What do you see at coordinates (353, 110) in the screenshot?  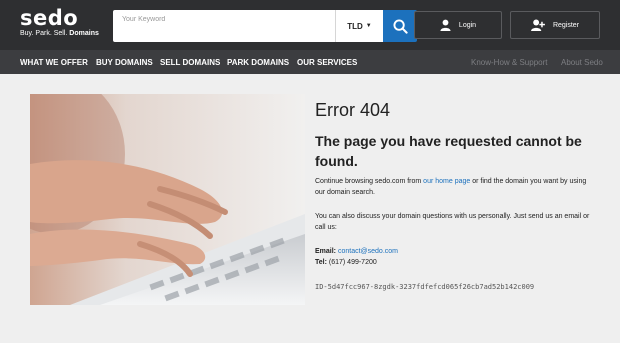 I see `error-title: Error 404` at bounding box center [353, 110].